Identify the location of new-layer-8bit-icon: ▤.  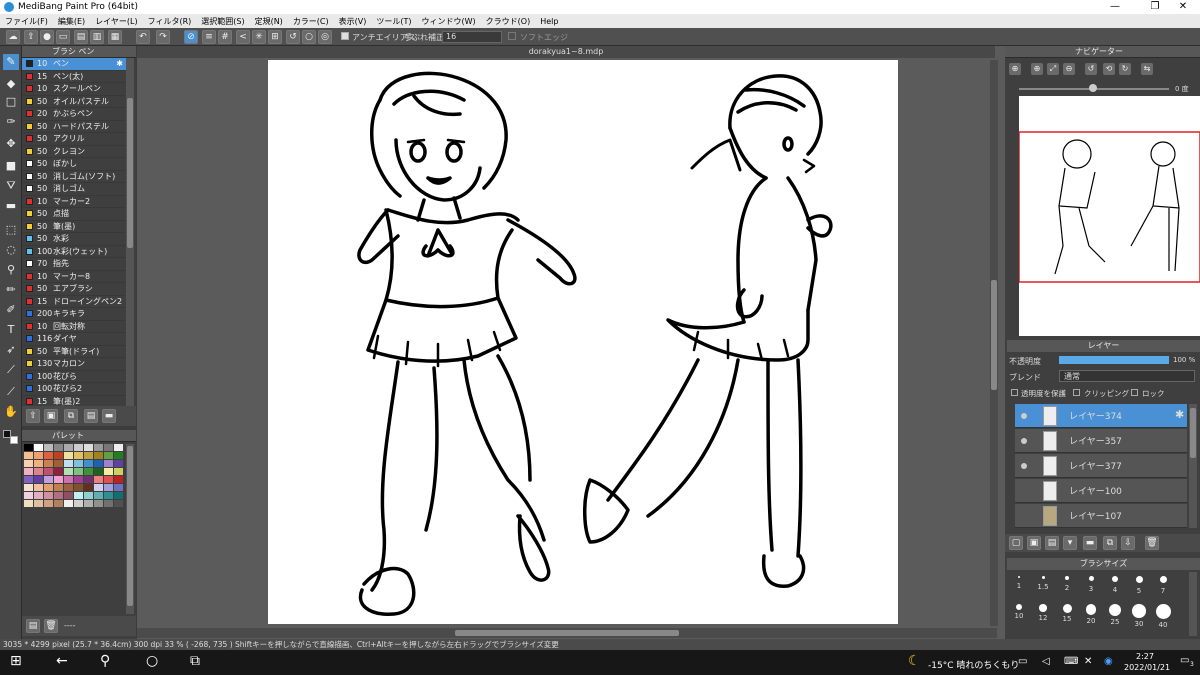
(1052, 543).